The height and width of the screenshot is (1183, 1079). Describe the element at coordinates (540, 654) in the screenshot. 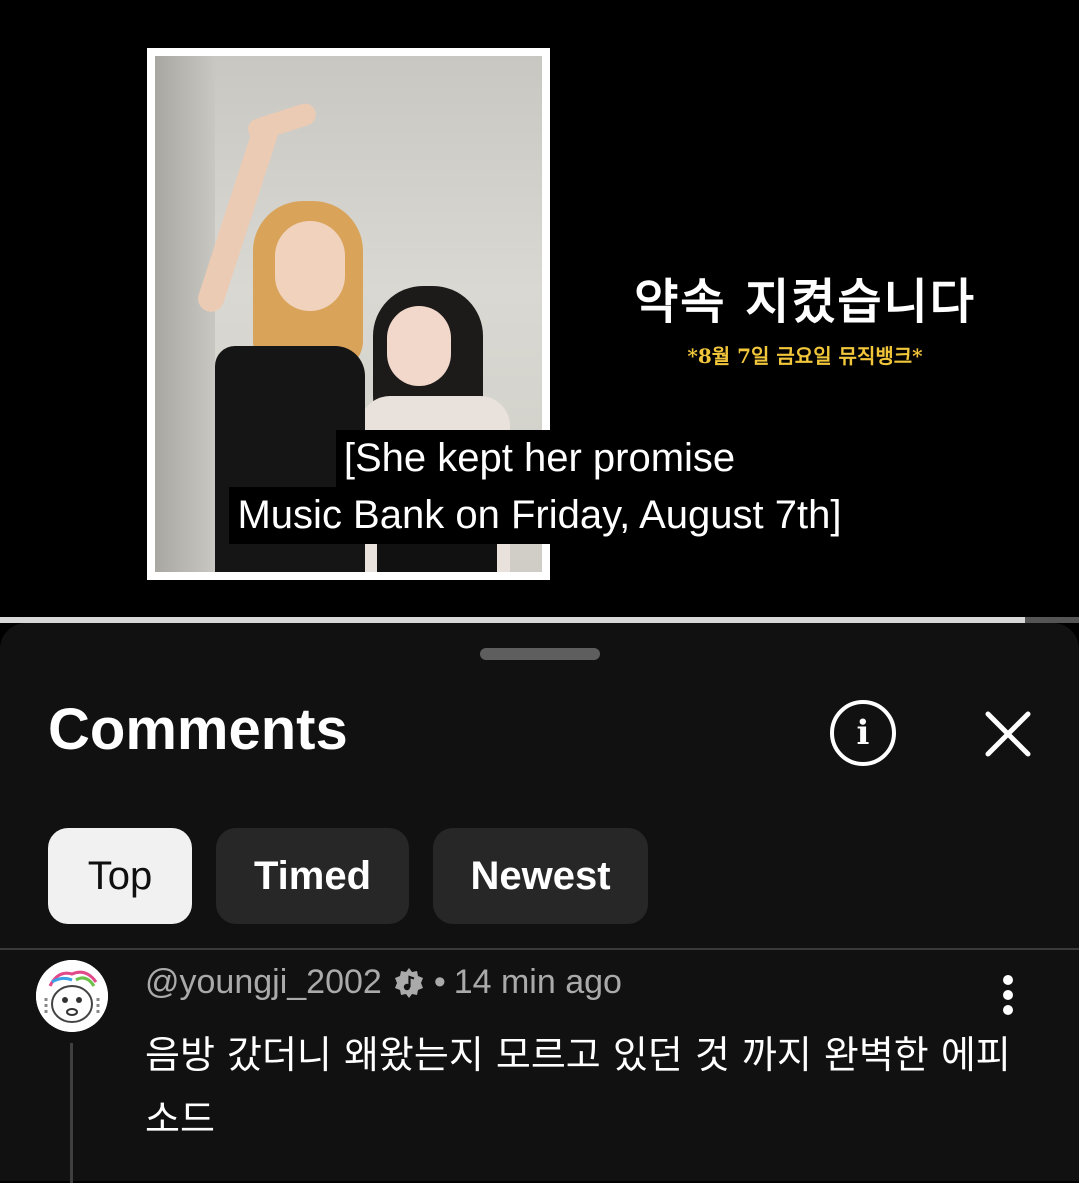

I see `drag-handle` at that location.